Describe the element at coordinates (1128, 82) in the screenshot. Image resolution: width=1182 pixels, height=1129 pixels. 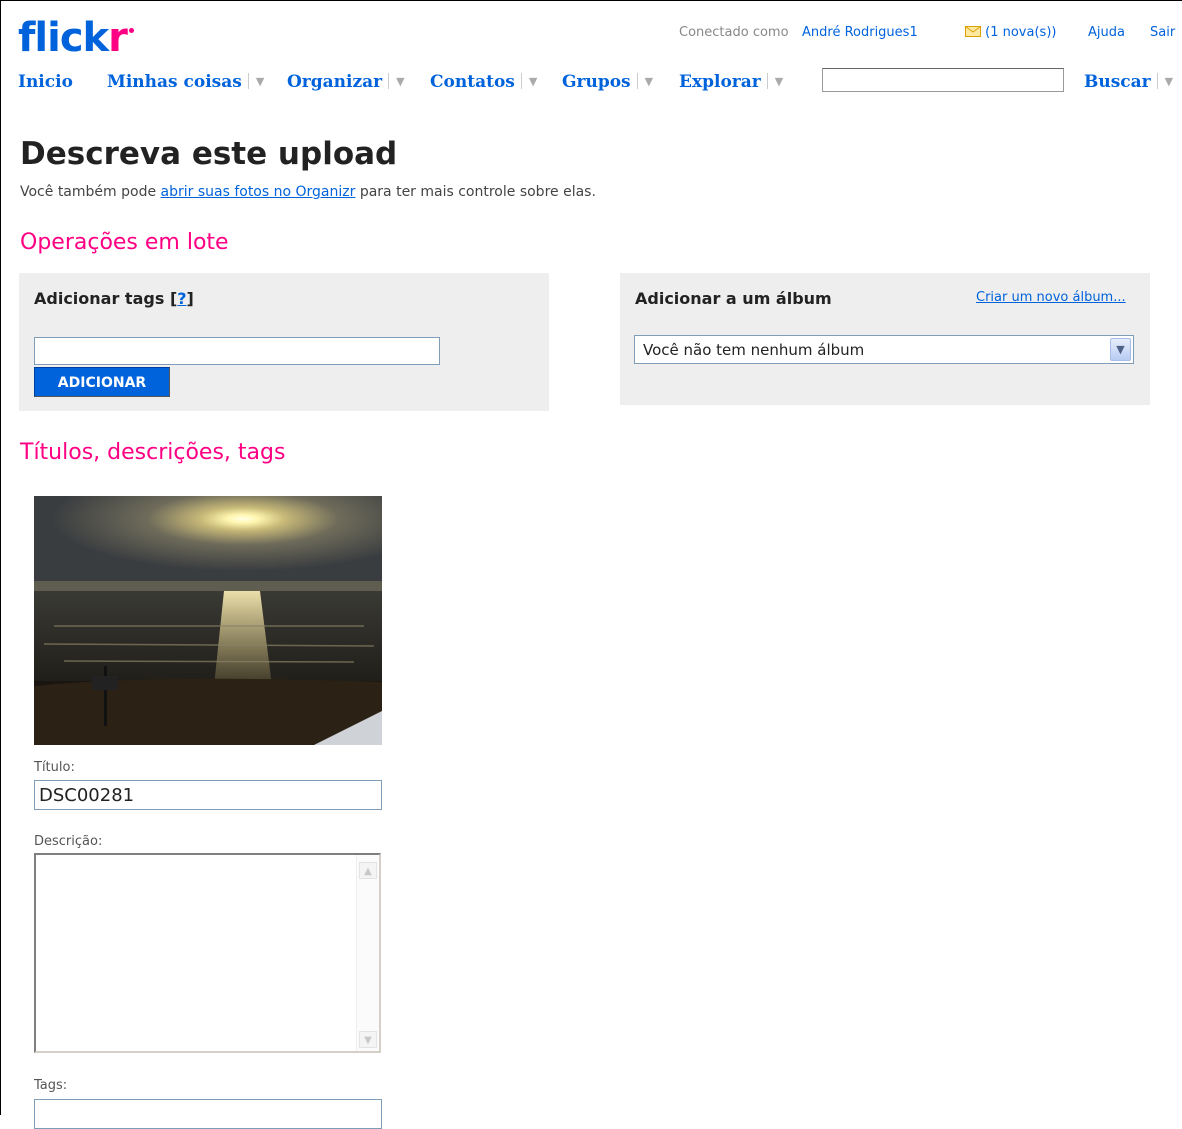
I see `search-button: Buscar ▼` at that location.